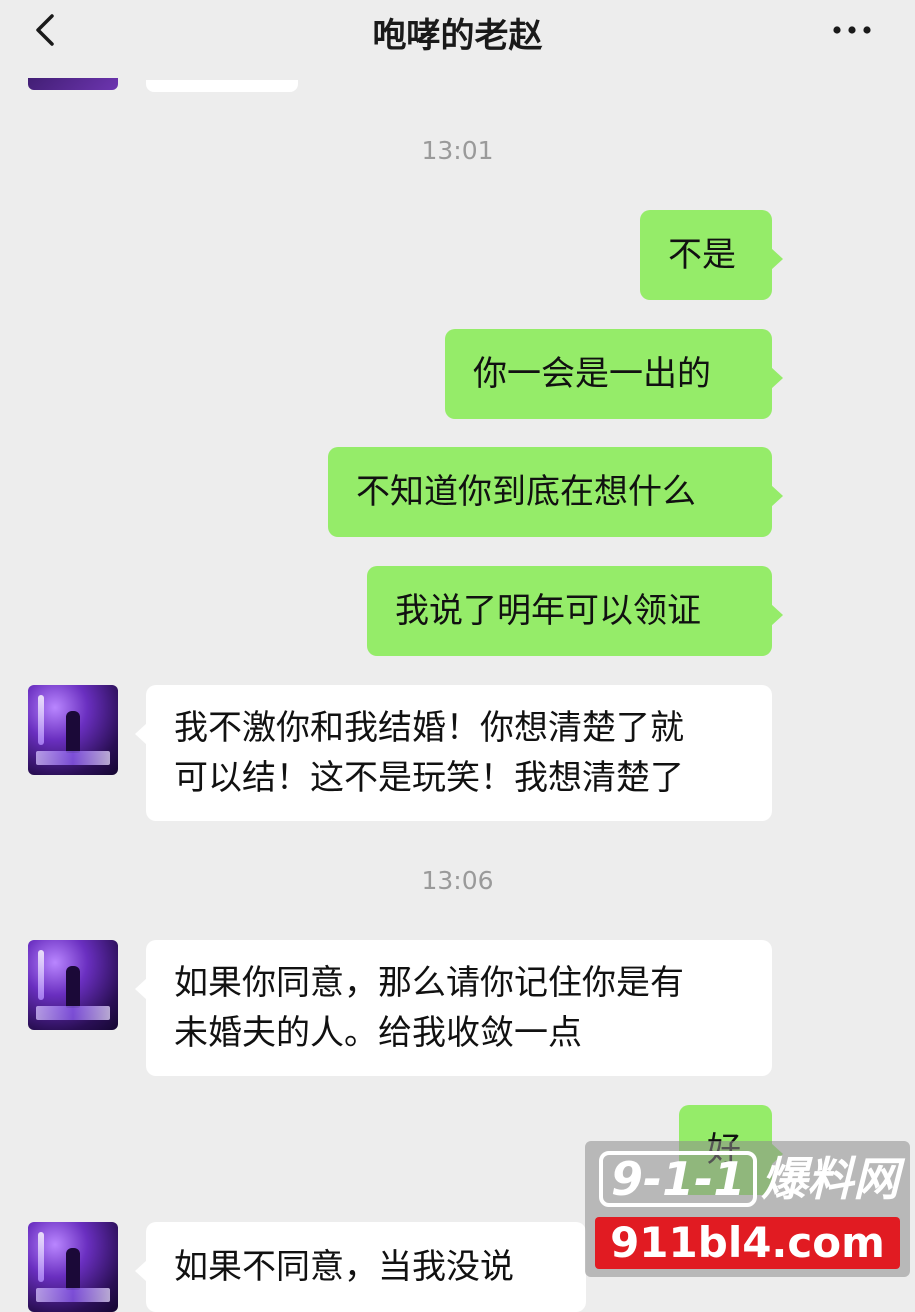  I want to click on sent-message: 你一会是一出的, so click(614, 374).